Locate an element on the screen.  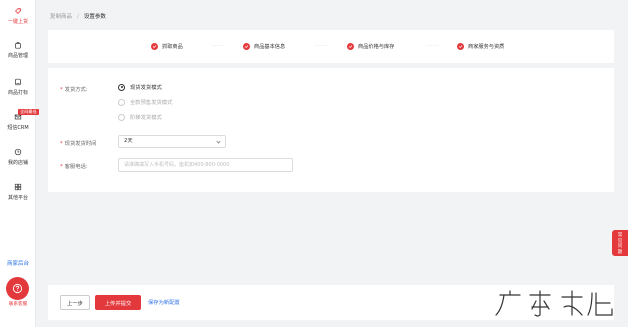
radio-step-delivery: 阶梯发货模式 is located at coordinates (140, 117).